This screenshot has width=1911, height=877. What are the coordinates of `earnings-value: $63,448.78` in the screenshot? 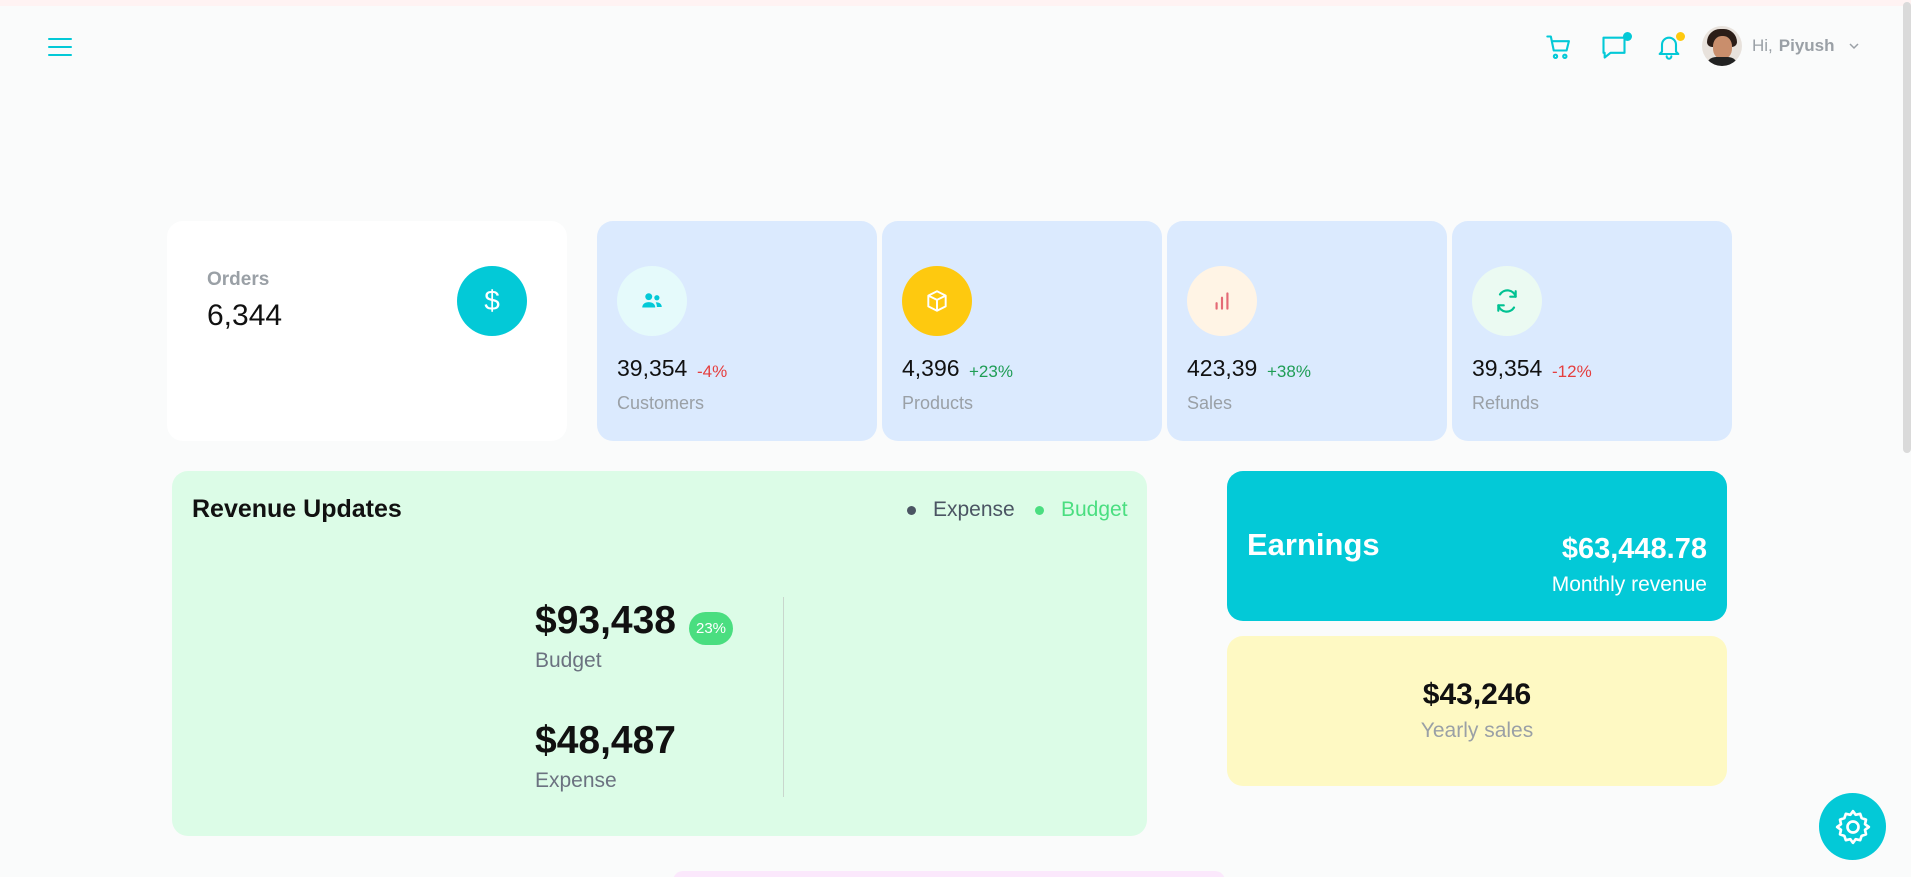 It's located at (1634, 549).